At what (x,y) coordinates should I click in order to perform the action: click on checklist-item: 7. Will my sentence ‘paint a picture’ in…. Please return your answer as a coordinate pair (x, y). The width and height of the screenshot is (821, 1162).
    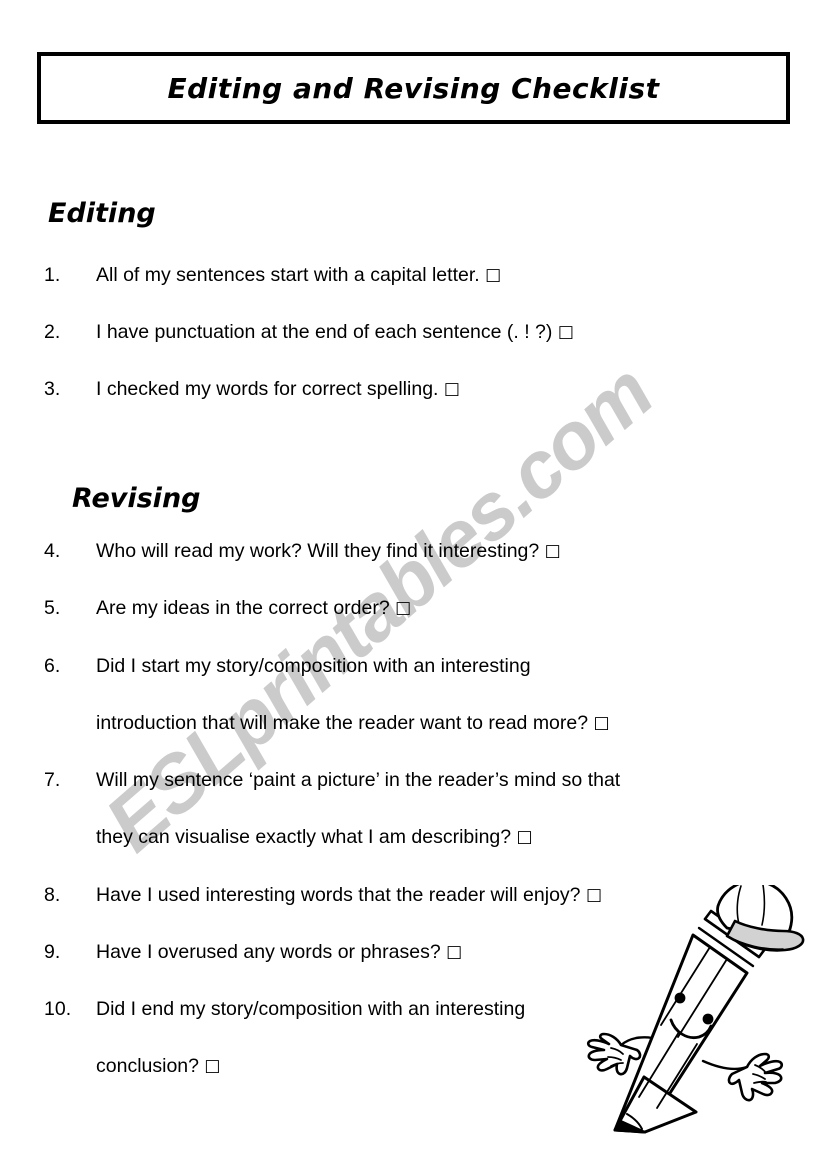
    Looking at the image, I should click on (414, 808).